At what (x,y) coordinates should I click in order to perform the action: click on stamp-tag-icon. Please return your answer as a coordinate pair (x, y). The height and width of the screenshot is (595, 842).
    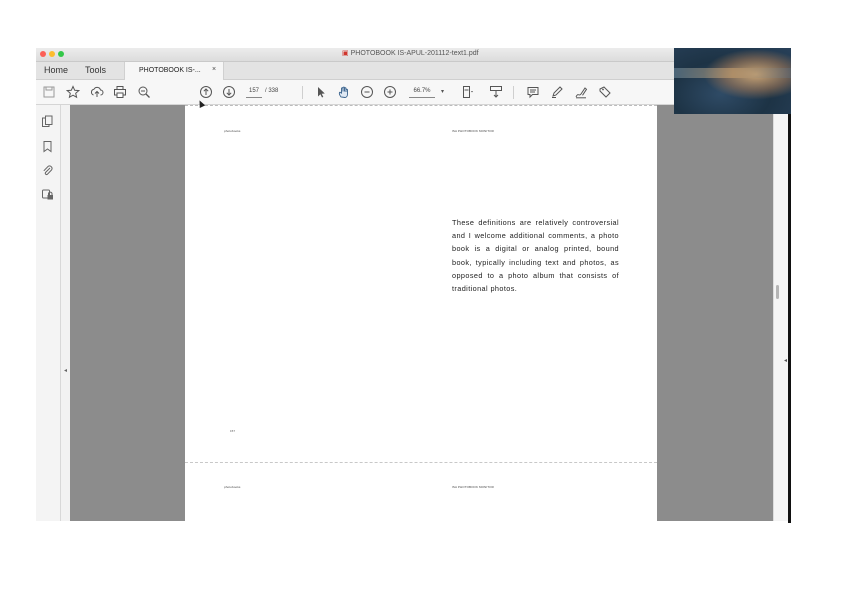
    Looking at the image, I should click on (605, 92).